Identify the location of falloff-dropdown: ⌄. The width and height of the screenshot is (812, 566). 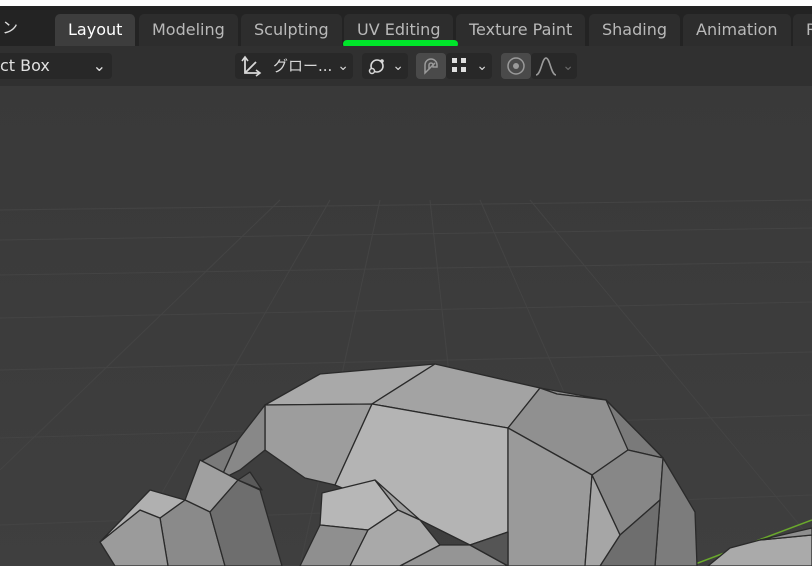
(554, 66).